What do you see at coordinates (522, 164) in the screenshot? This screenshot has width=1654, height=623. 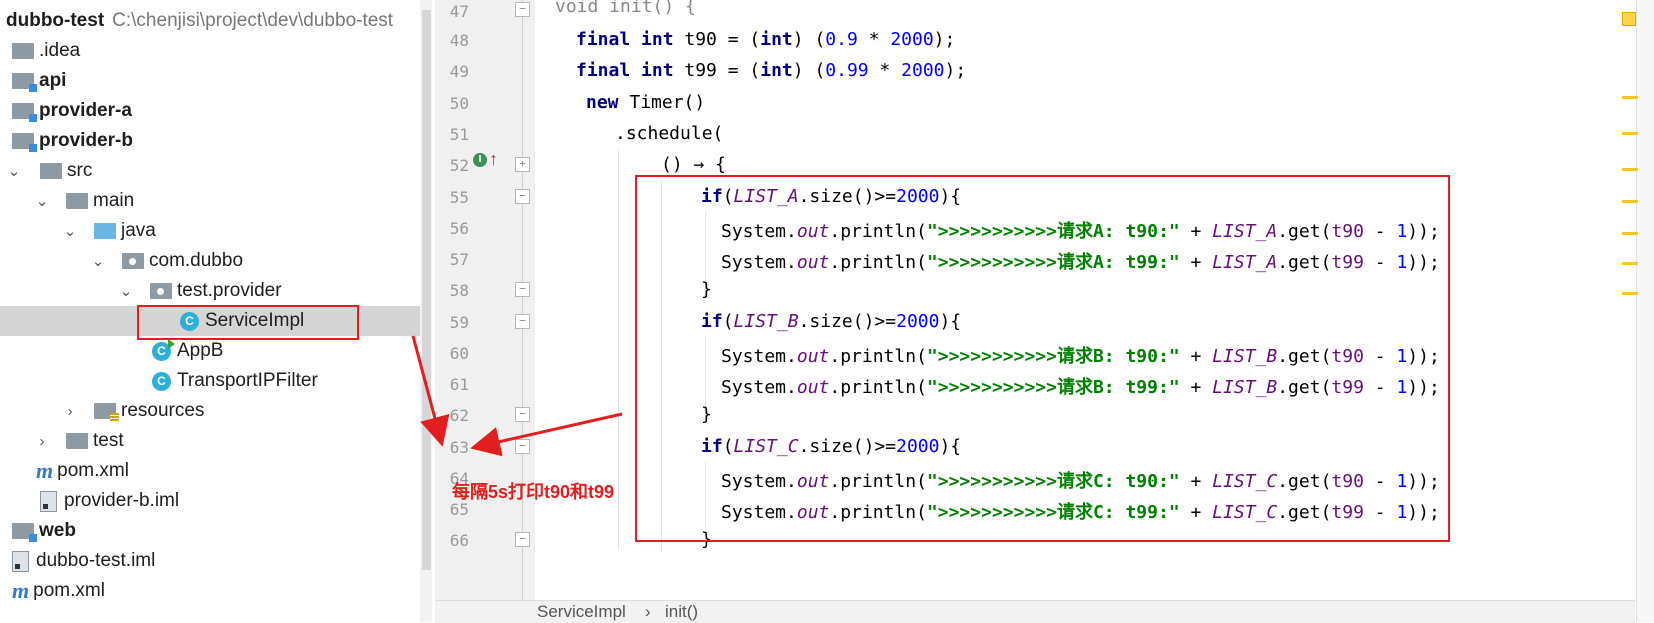 I see `expand-icon: +` at bounding box center [522, 164].